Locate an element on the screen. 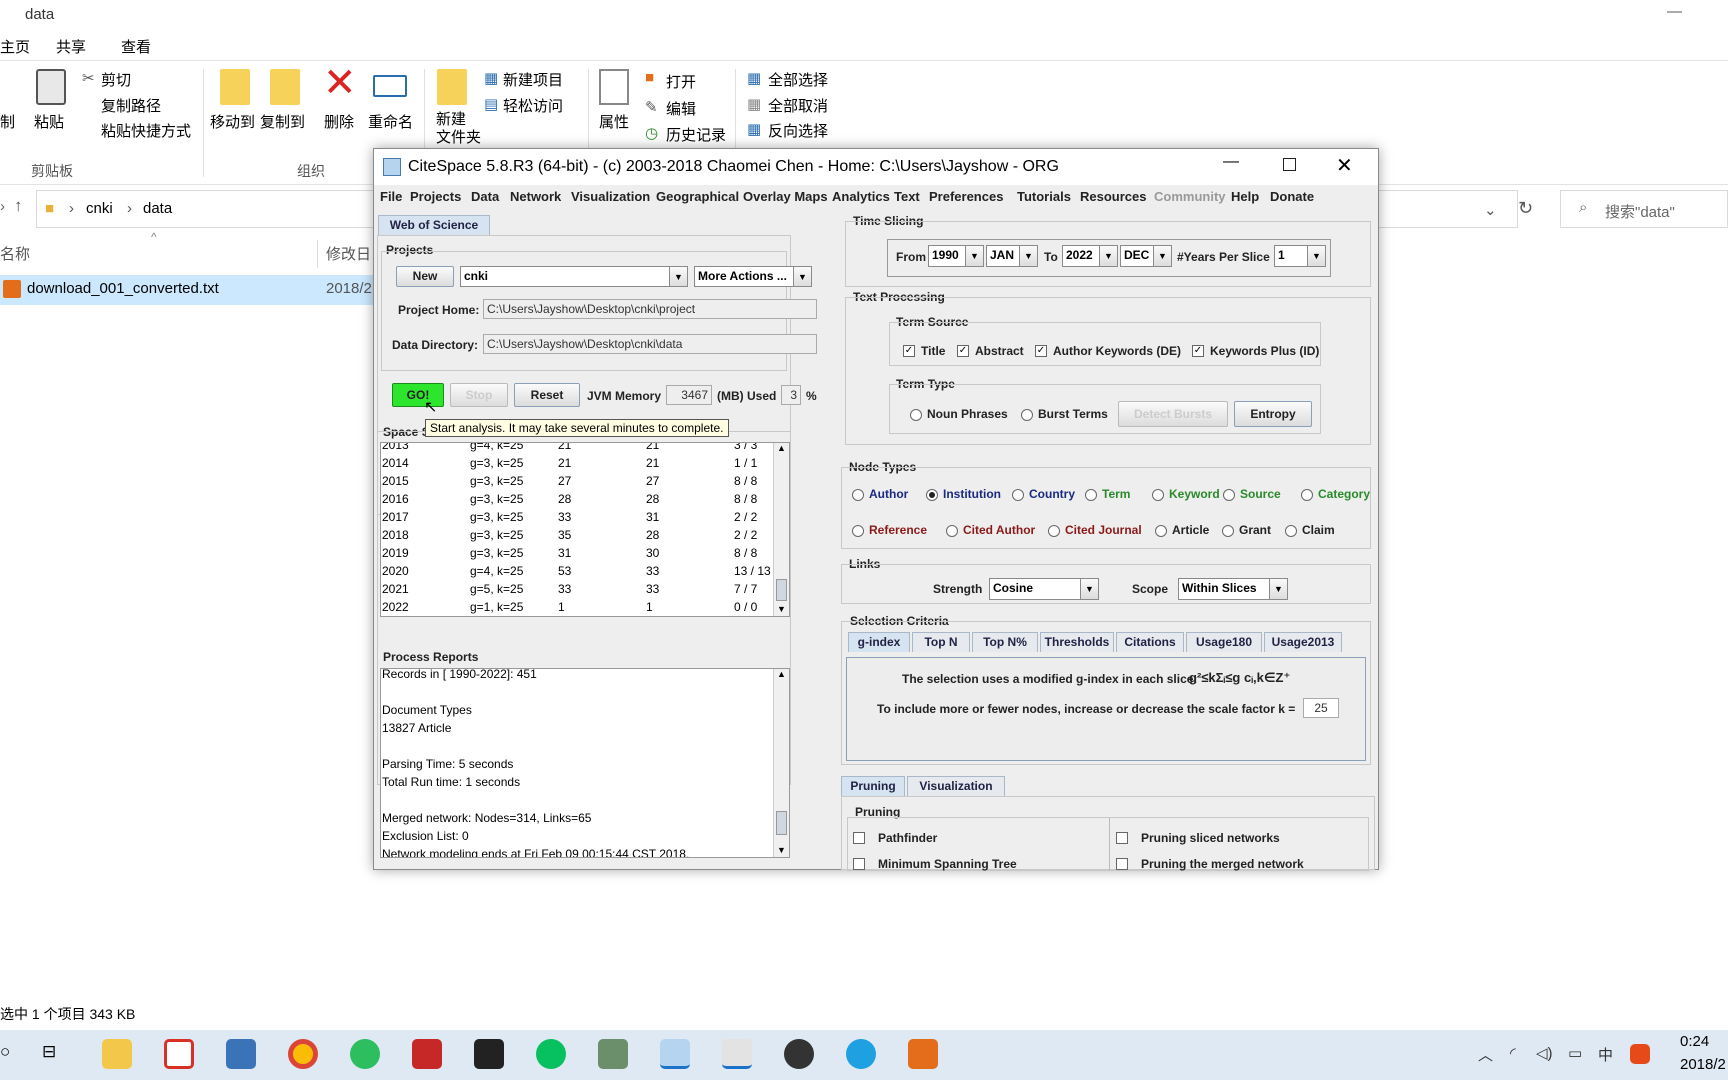 This screenshot has width=1728, height=1080. node-type-radio-author is located at coordinates (858, 495).